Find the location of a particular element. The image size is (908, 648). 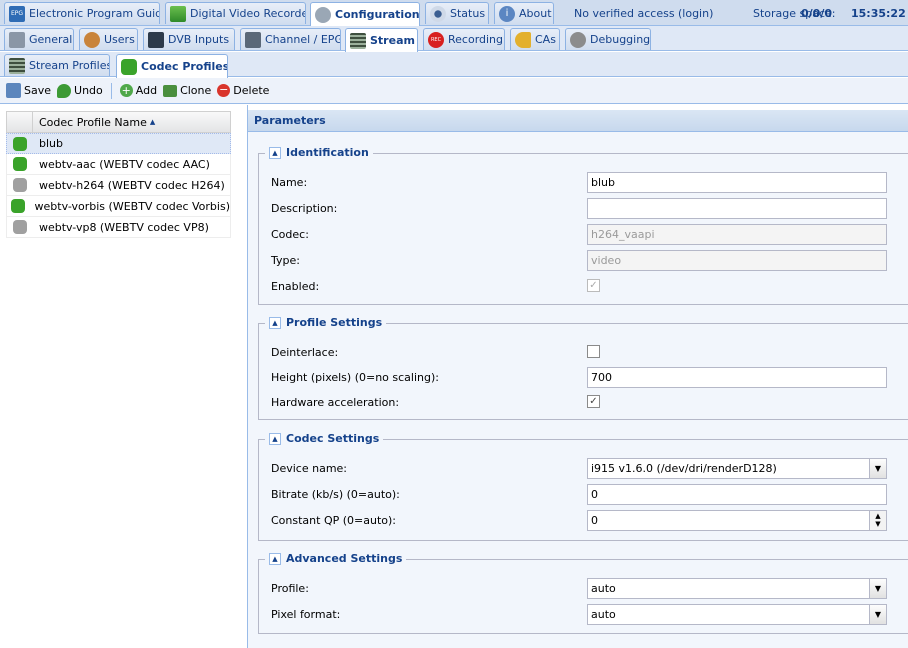

deinterlace-checkbox is located at coordinates (593, 351).